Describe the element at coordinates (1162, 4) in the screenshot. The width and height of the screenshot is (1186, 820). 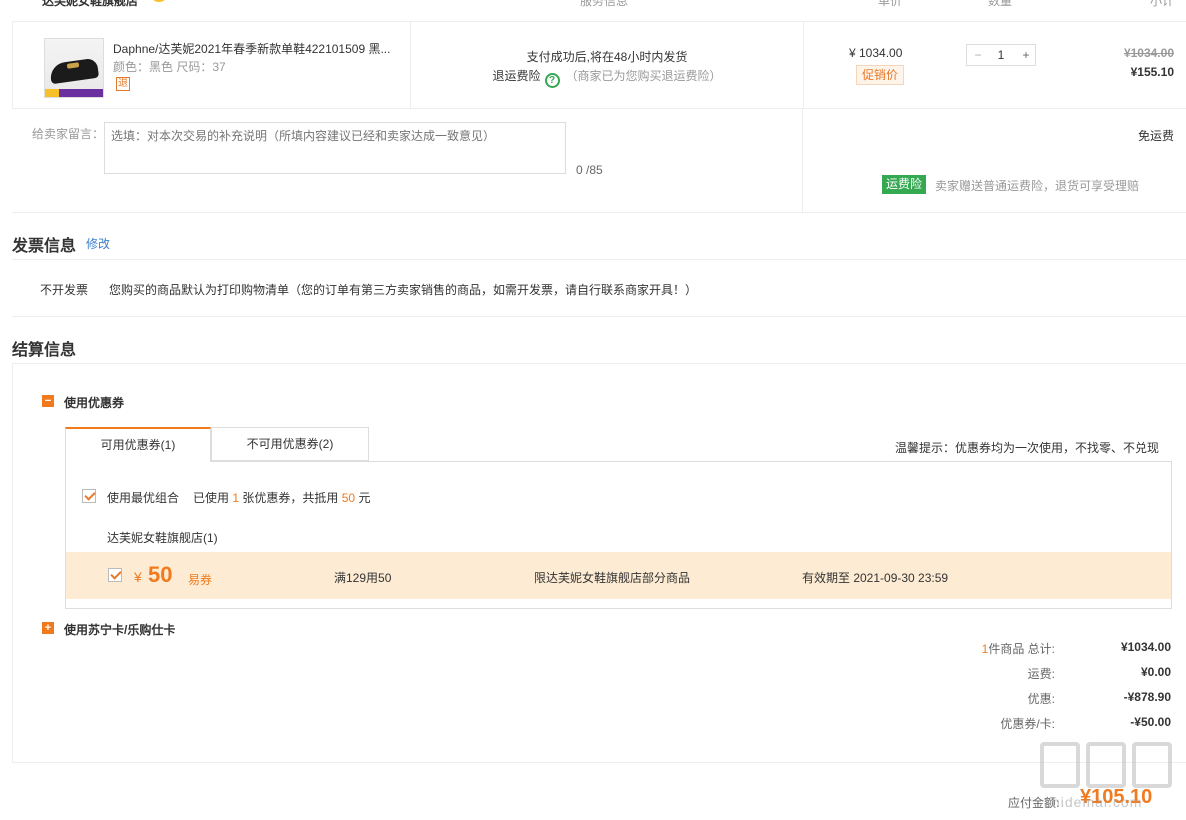
I see `col-subtotal: 小计` at that location.